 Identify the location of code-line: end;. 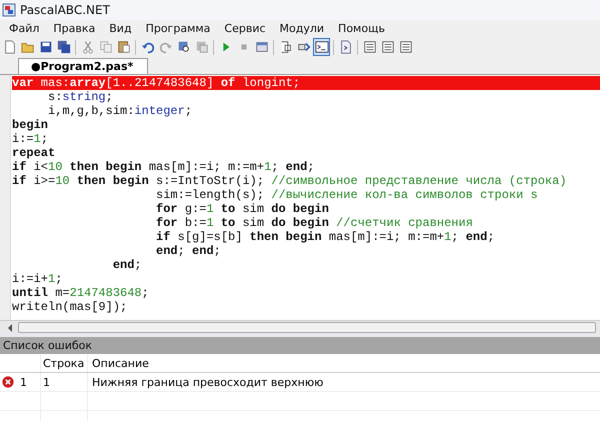
(127, 265).